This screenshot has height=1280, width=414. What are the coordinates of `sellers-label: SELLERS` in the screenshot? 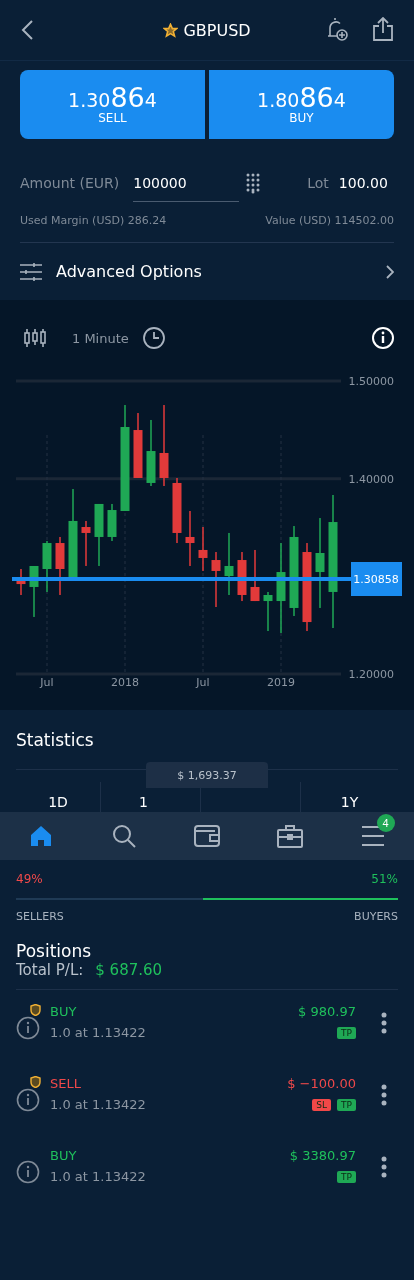 It's located at (40, 916).